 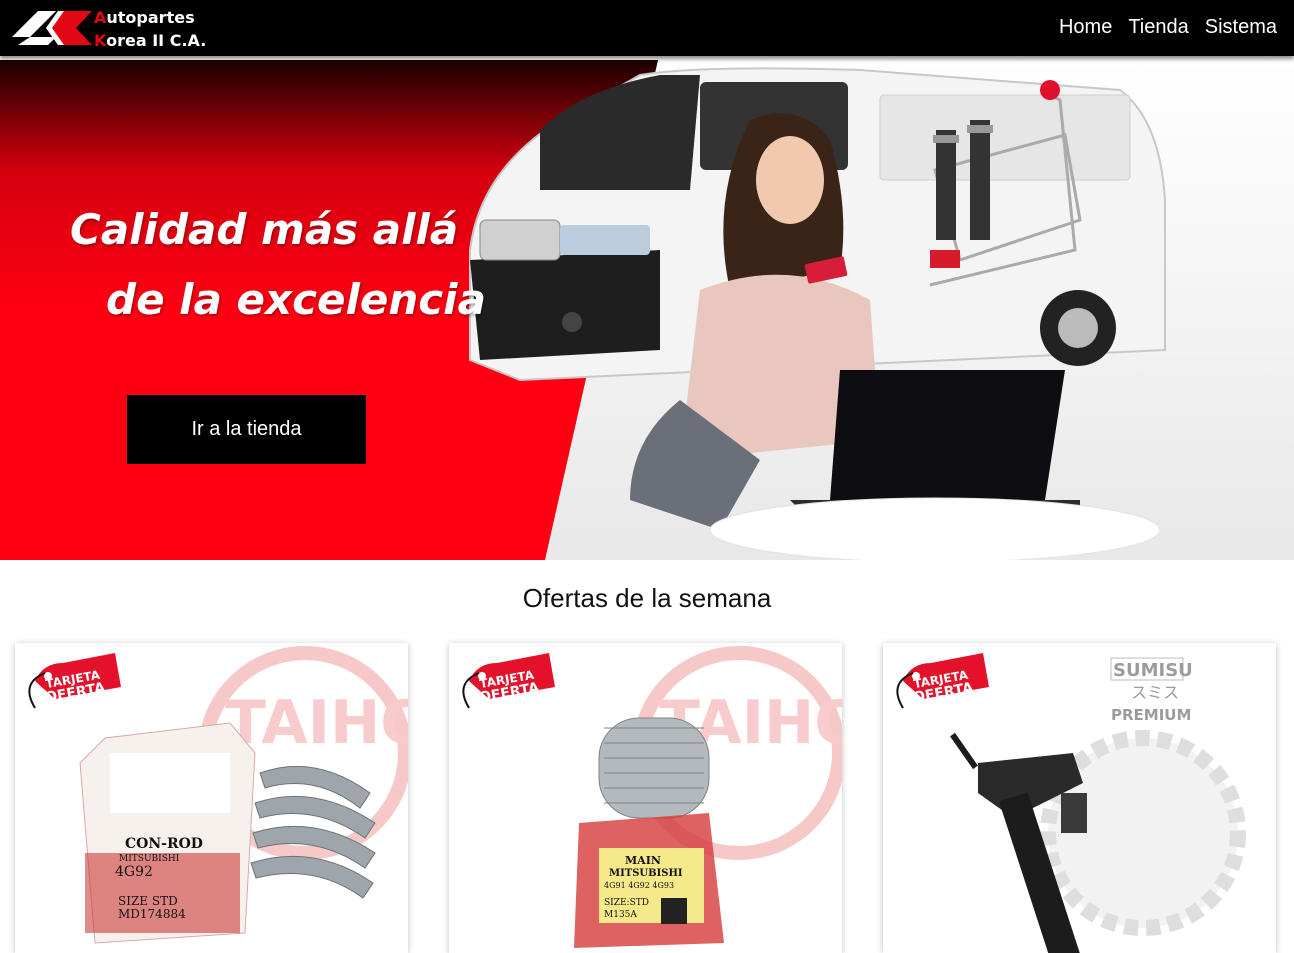 What do you see at coordinates (246, 429) in the screenshot?
I see `go-to-store-button: Ir a la tienda` at bounding box center [246, 429].